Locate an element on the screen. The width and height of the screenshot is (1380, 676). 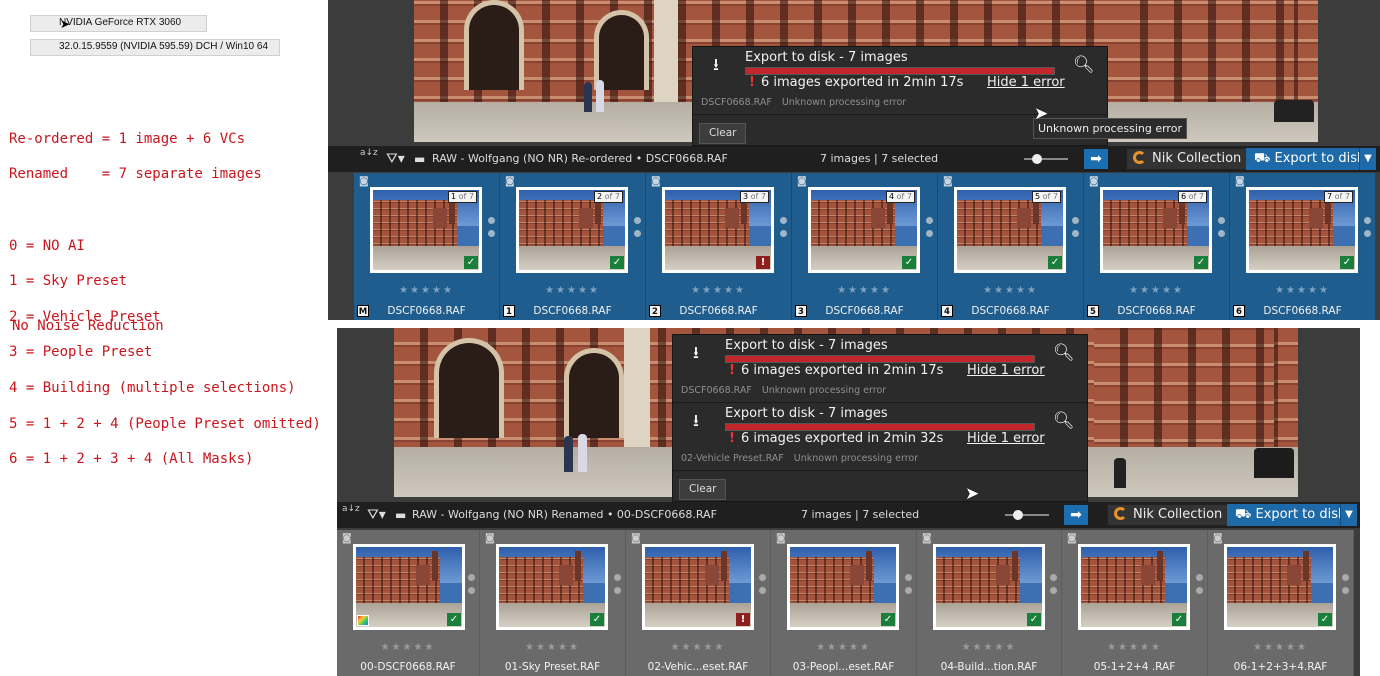
error-message: Unknown processing error is located at coordinates (824, 390).